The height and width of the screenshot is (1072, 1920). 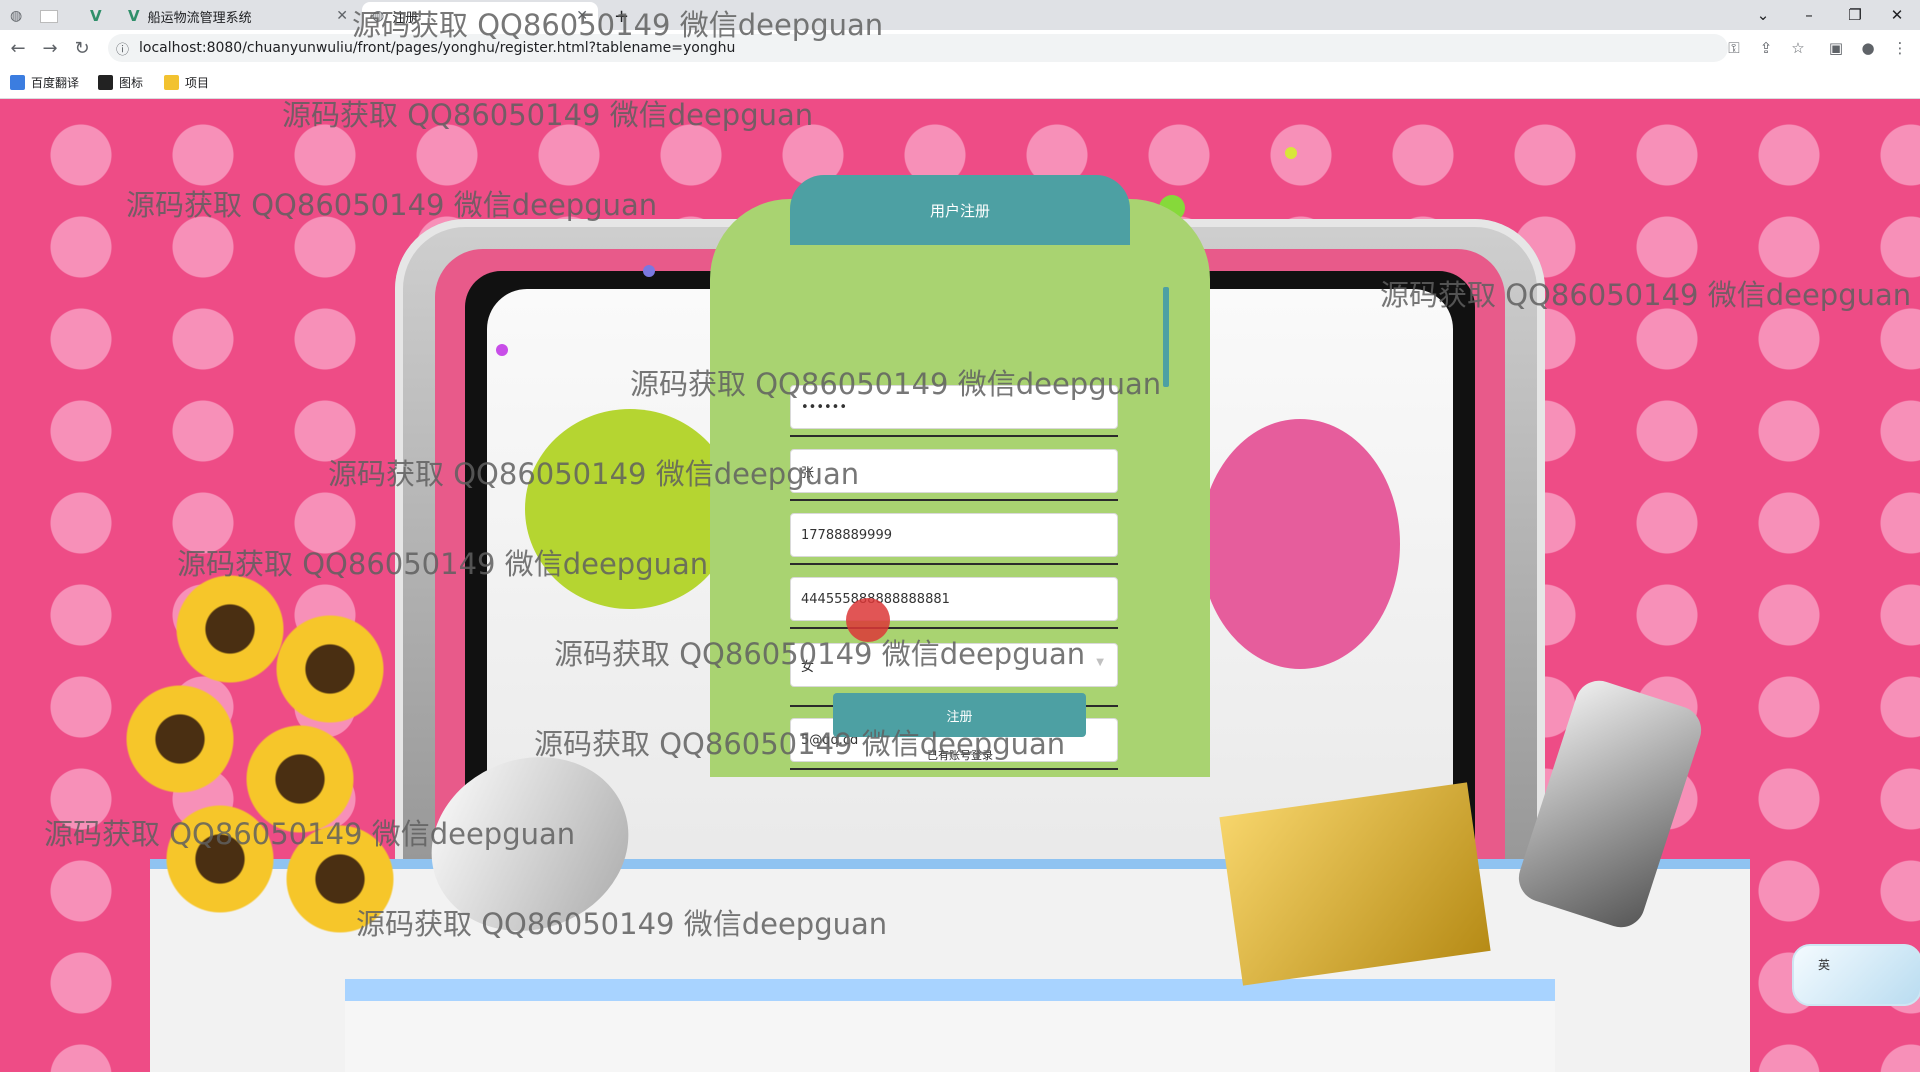 What do you see at coordinates (1734, 48) in the screenshot?
I see `password-key-icon: ⚿` at bounding box center [1734, 48].